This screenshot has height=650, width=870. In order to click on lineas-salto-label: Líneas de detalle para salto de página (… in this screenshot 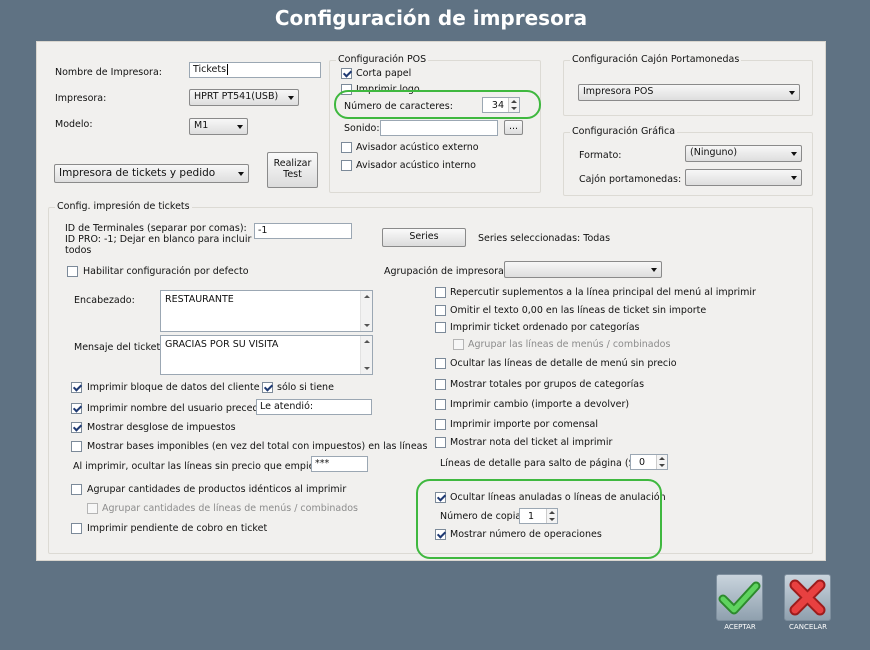, I will do `click(544, 463)`.